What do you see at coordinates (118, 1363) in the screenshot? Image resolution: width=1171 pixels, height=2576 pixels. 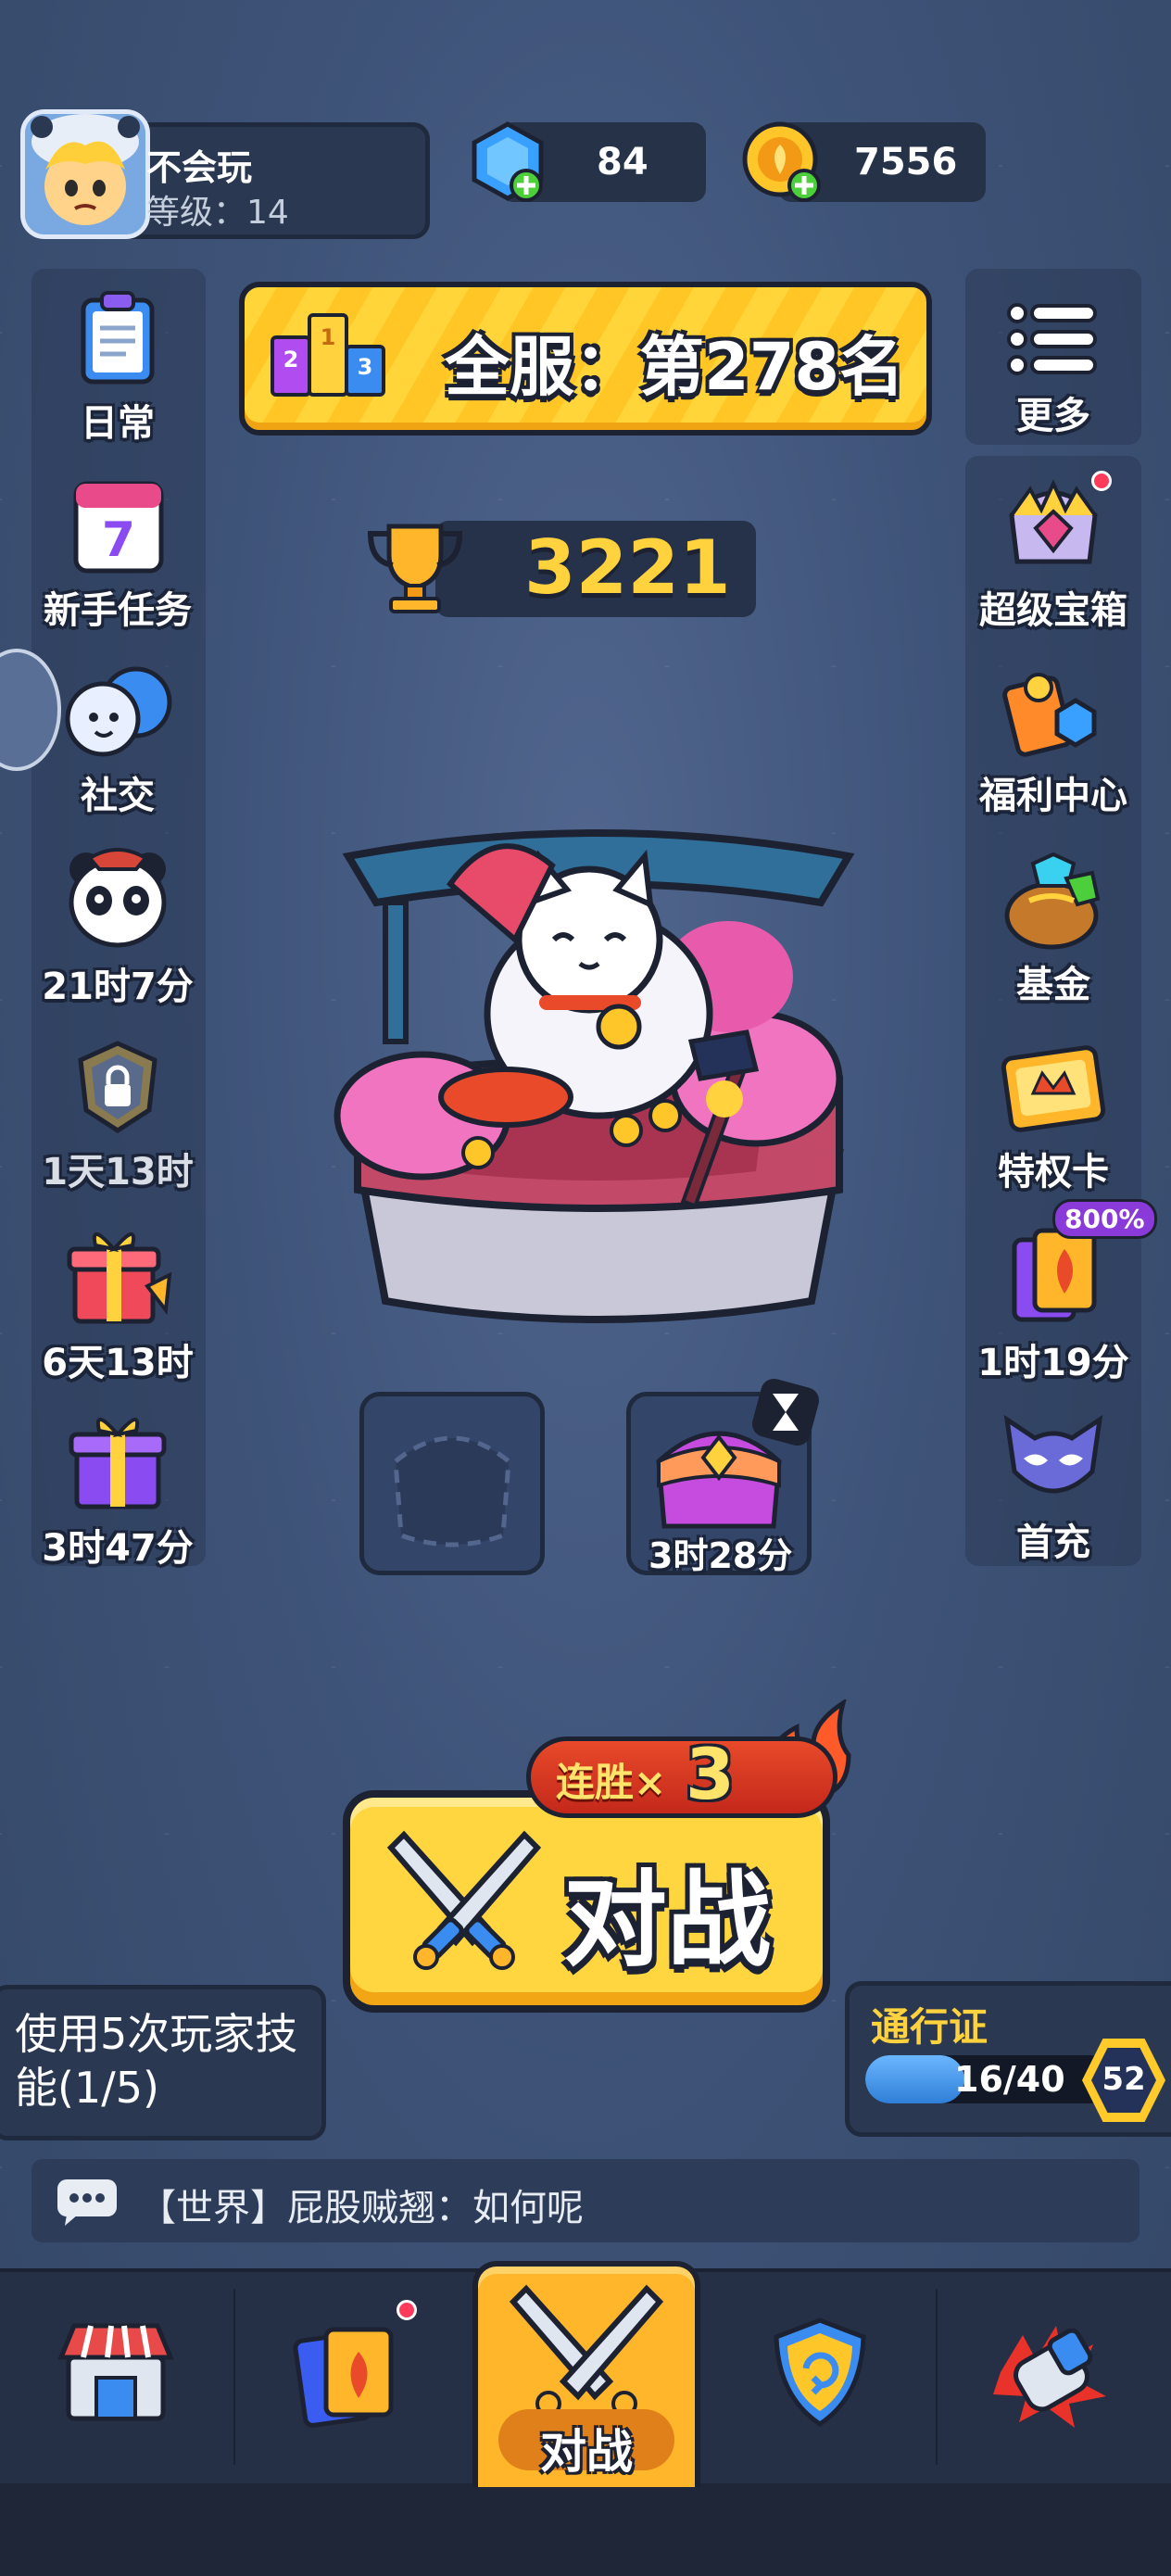 I see `left-item-label: 6天13时` at bounding box center [118, 1363].